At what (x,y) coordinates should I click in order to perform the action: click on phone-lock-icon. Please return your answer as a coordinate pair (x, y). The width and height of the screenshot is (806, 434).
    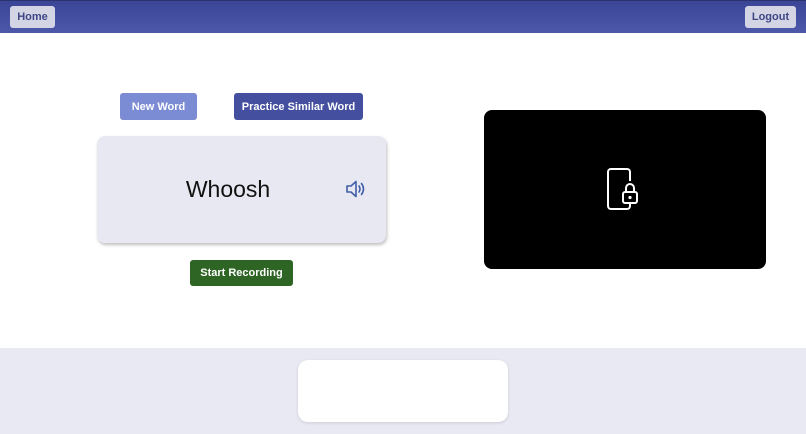
    Looking at the image, I should click on (625, 189).